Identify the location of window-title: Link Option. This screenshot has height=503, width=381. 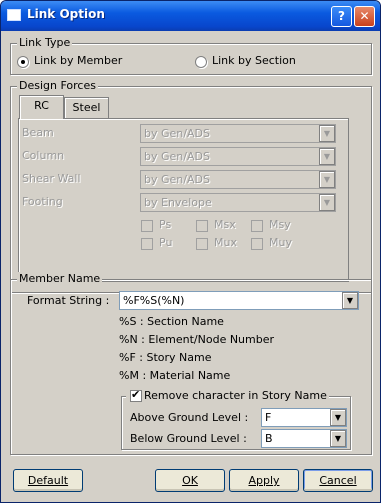
(66, 14).